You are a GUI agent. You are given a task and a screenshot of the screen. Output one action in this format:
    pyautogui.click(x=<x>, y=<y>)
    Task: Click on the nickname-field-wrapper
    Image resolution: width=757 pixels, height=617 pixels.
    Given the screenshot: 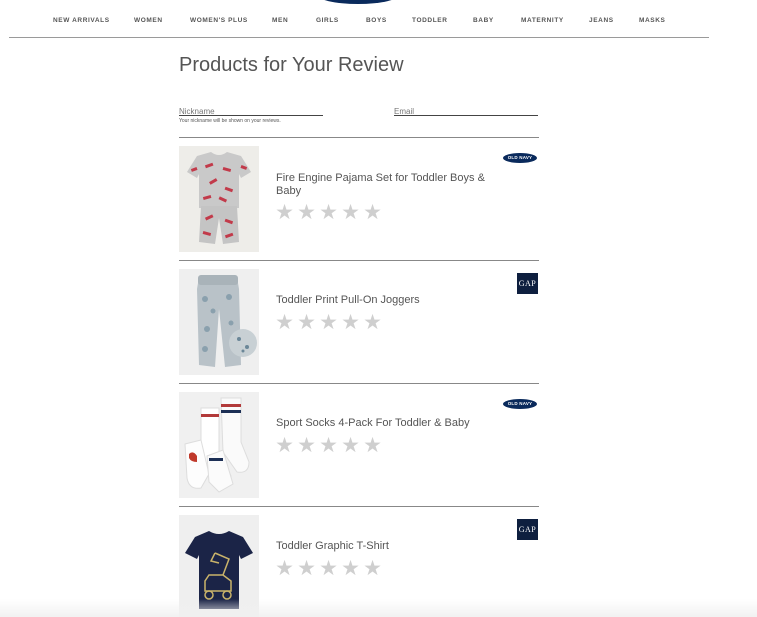 What is the action you would take?
    pyautogui.click(x=251, y=110)
    